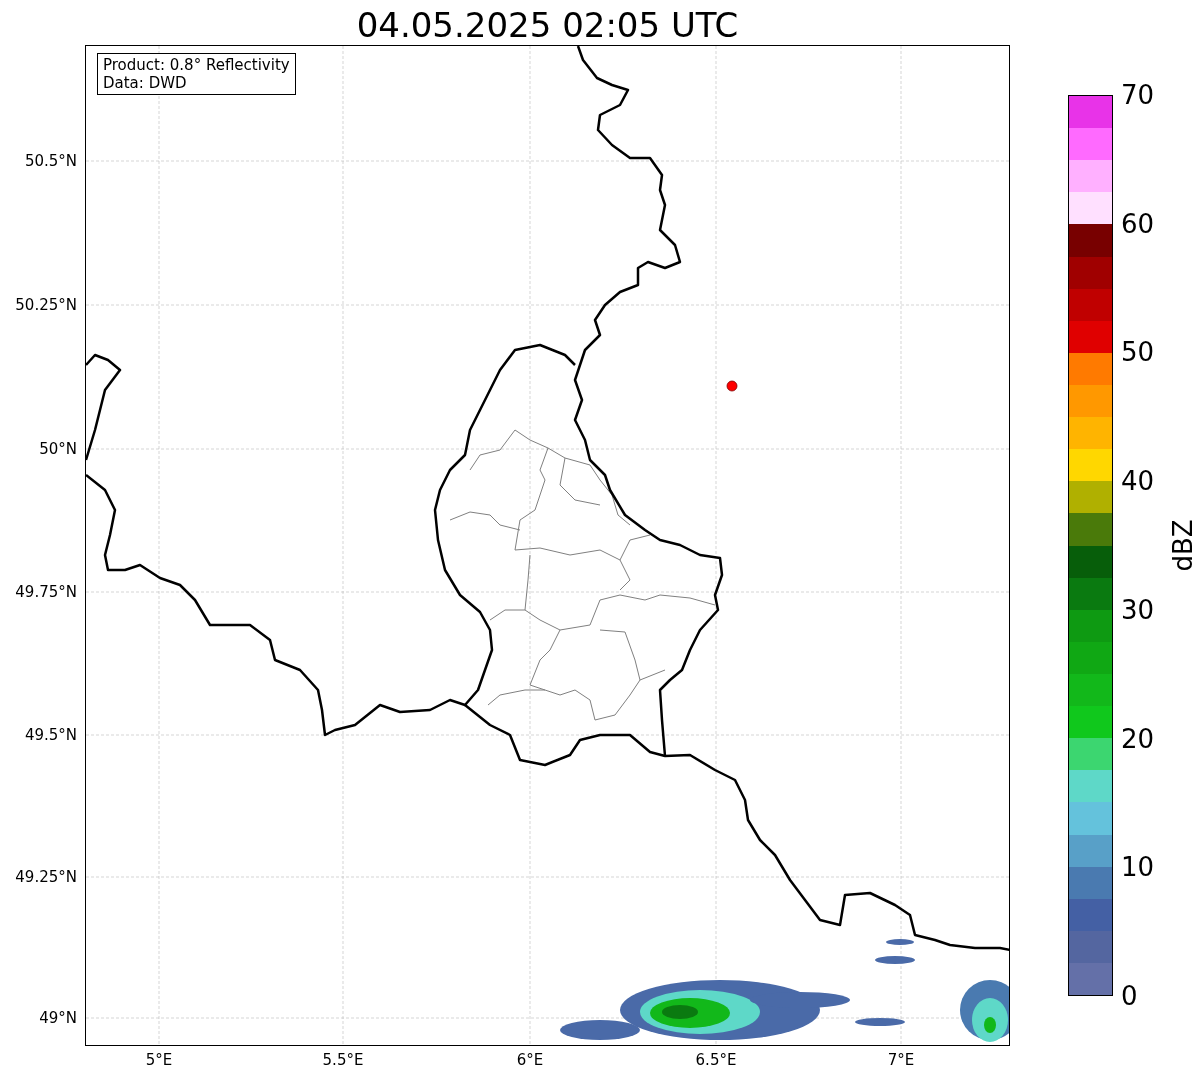 Image resolution: width=1202 pixels, height=1081 pixels. Describe the element at coordinates (46, 305) in the screenshot. I see `latitude-label: 50.25°N` at that location.